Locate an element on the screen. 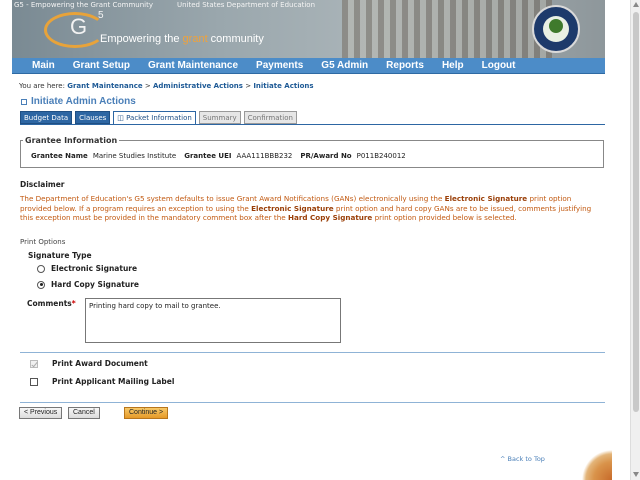 This screenshot has height=480, width=640. continue-button: Continue > is located at coordinates (146, 413).